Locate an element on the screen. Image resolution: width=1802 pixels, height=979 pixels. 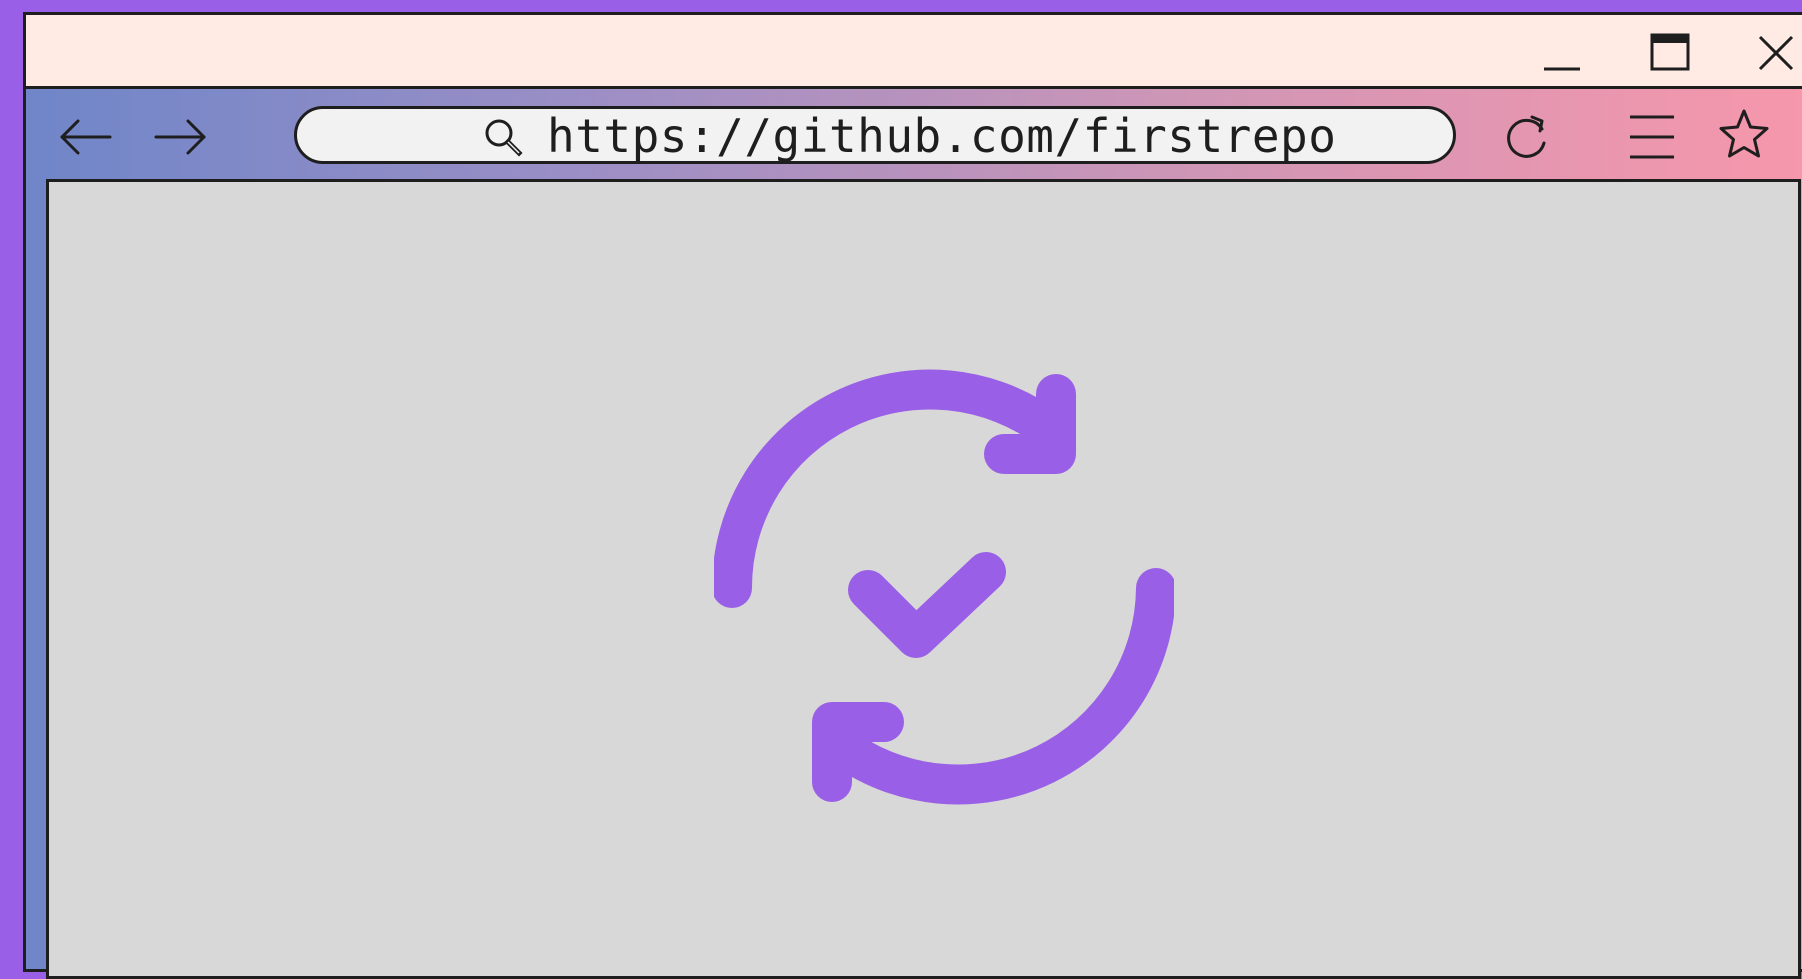
star-icon is located at coordinates (1744, 133).